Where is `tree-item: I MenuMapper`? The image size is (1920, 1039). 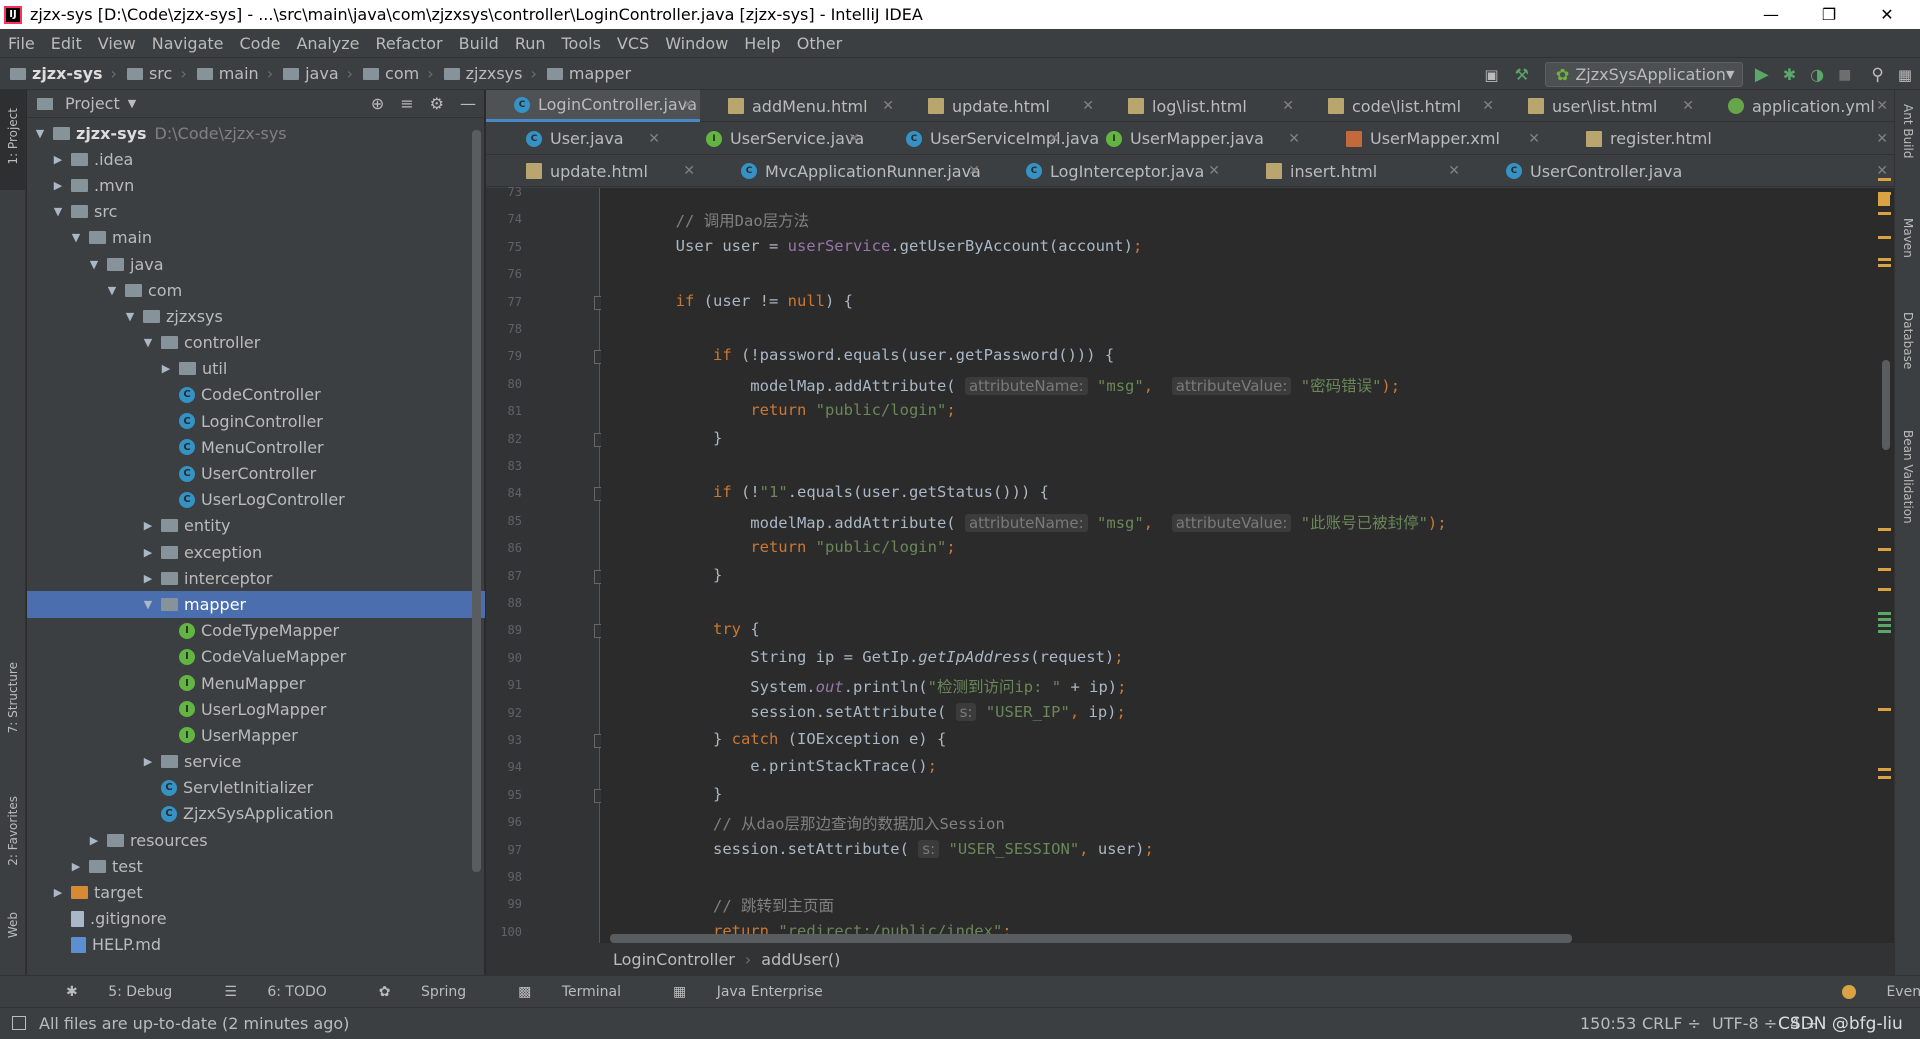
tree-item: I MenuMapper is located at coordinates (256, 683).